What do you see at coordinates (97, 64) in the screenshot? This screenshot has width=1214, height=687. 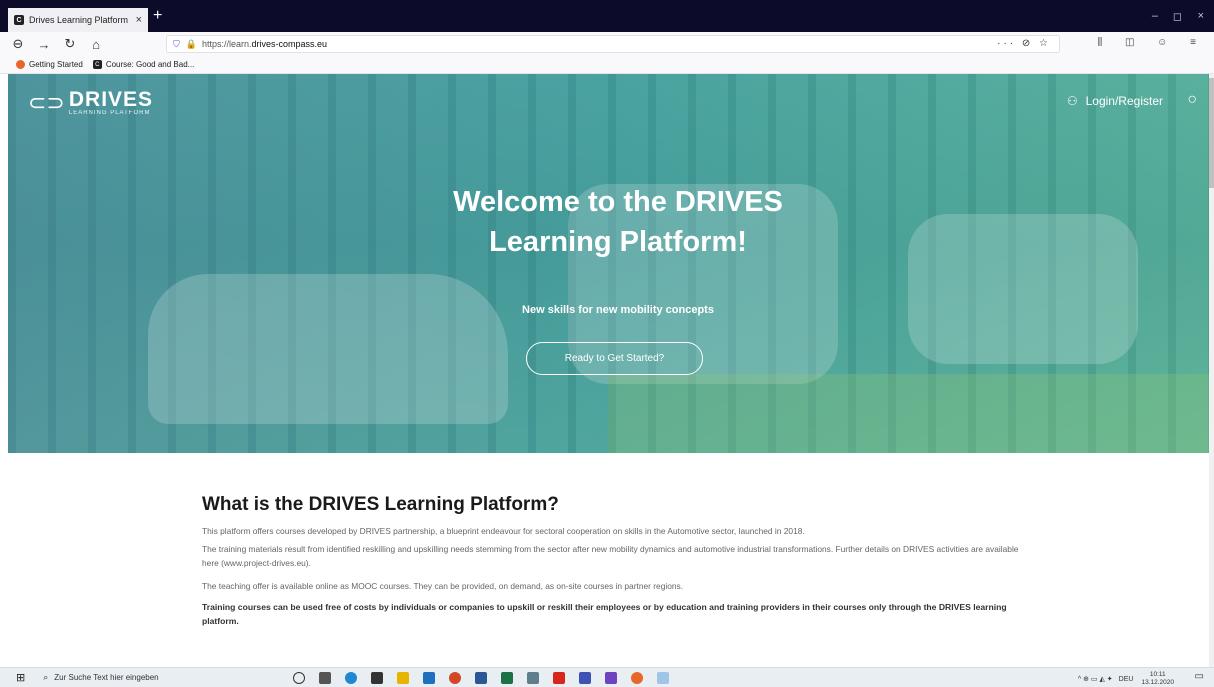 I see `course-icon: C` at bounding box center [97, 64].